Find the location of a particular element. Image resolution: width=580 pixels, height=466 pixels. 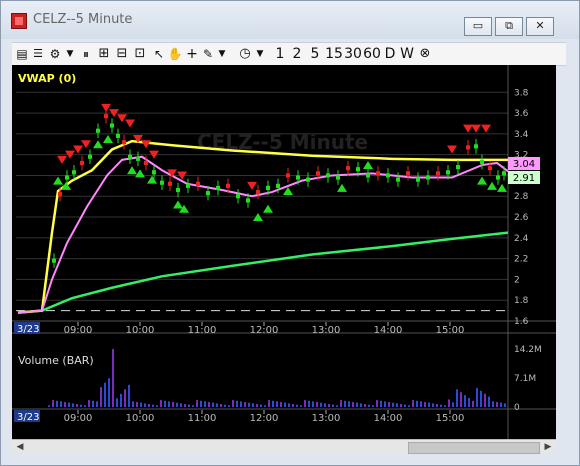

timeframe-weekly: W is located at coordinates (407, 54).